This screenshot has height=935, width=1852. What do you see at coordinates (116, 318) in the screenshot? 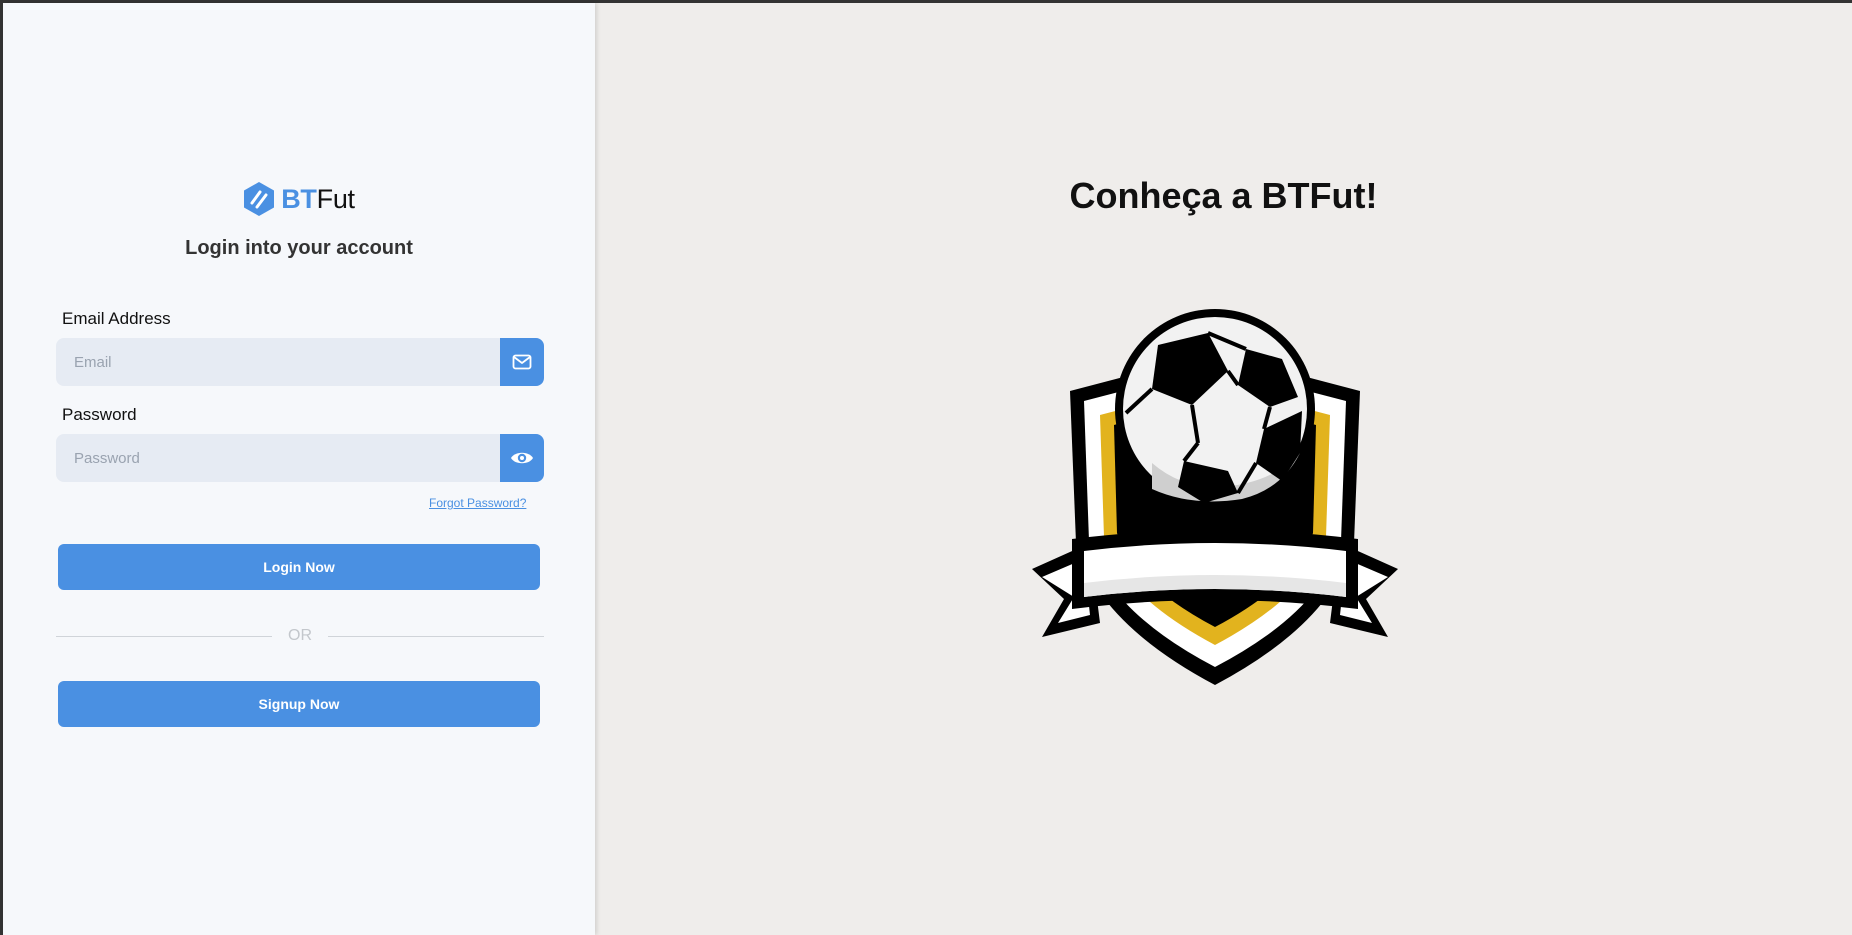
I see `email-label: Email Address` at bounding box center [116, 318].